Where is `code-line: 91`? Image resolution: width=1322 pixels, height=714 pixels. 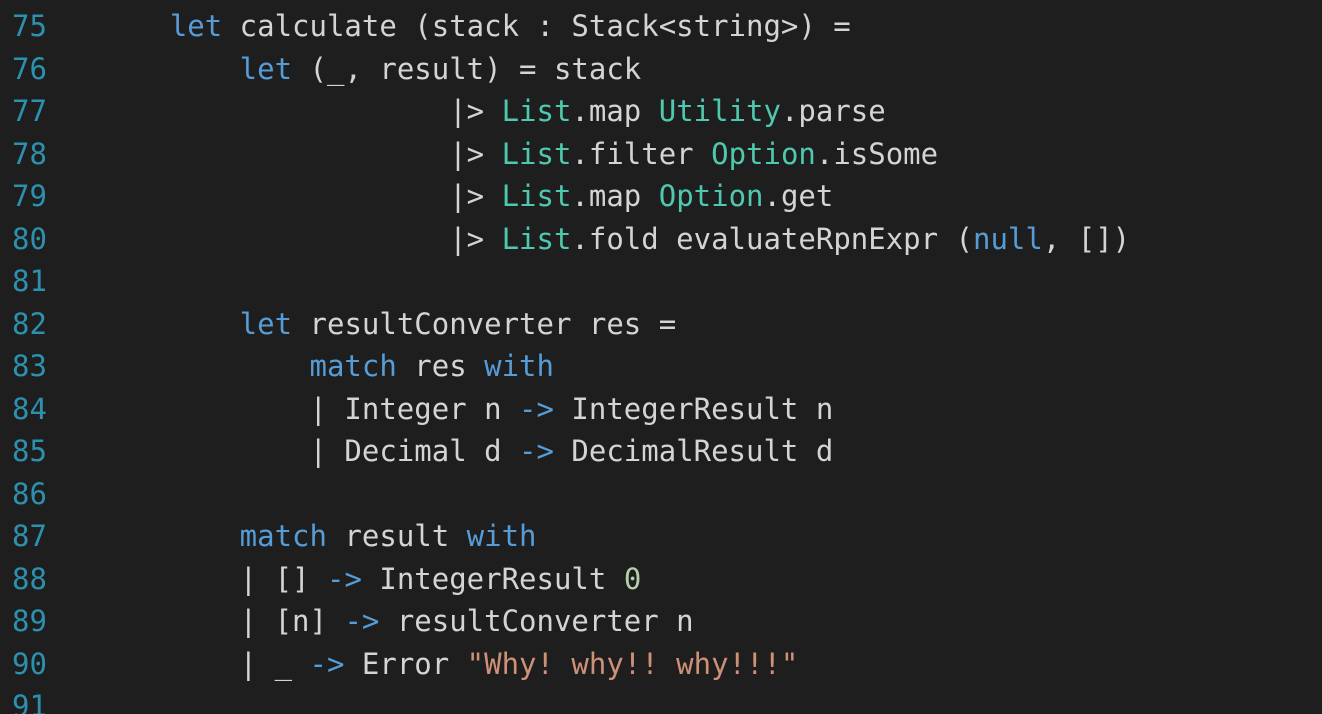
code-line: 91 is located at coordinates (661, 699).